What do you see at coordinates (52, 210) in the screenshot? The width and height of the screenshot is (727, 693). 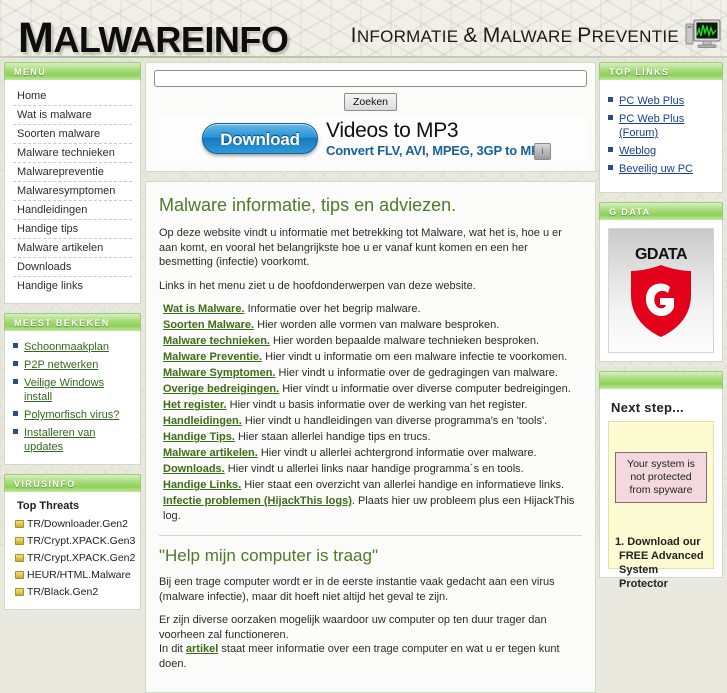 I see `menu-link: Handleidingen` at bounding box center [52, 210].